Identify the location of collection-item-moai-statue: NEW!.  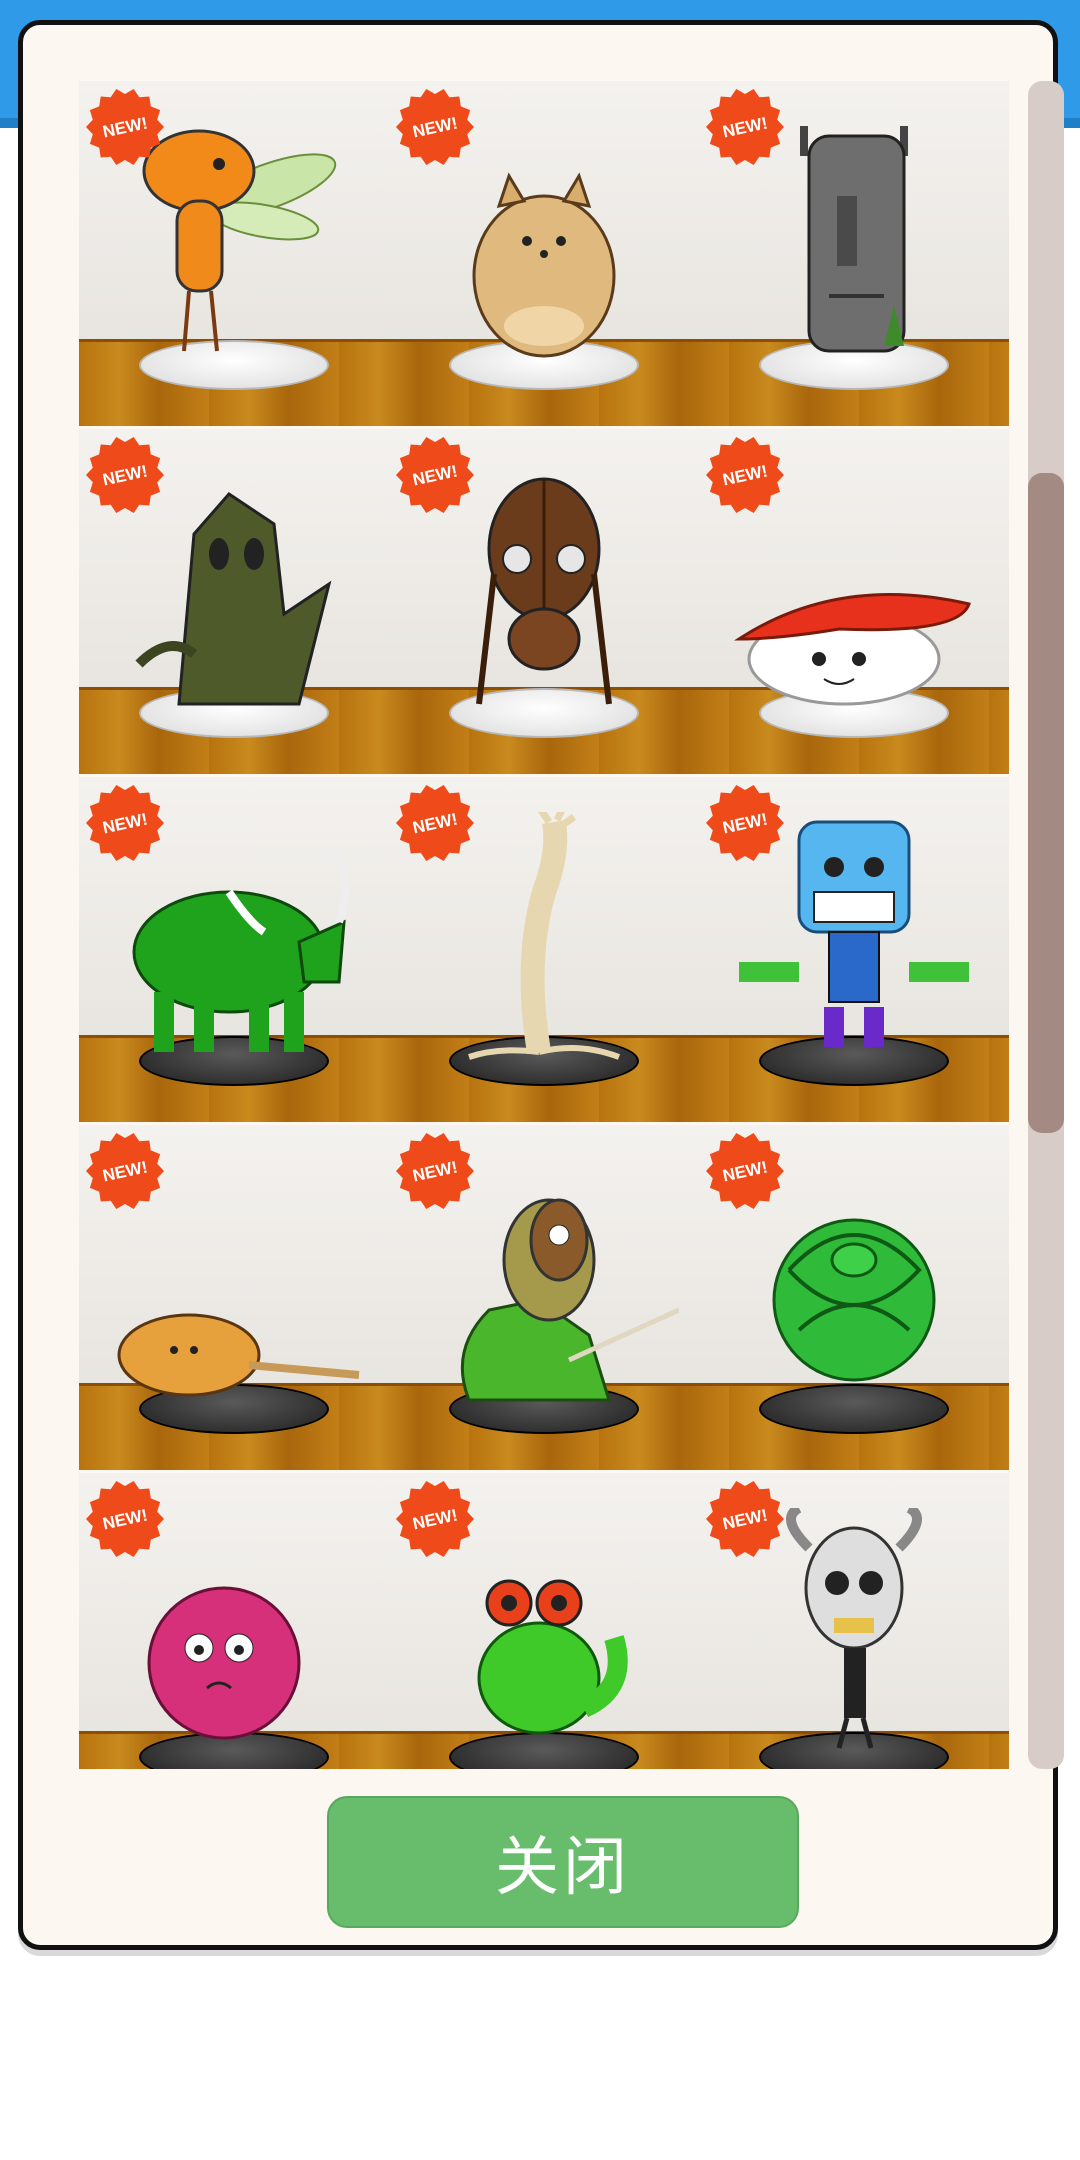
(854, 253).